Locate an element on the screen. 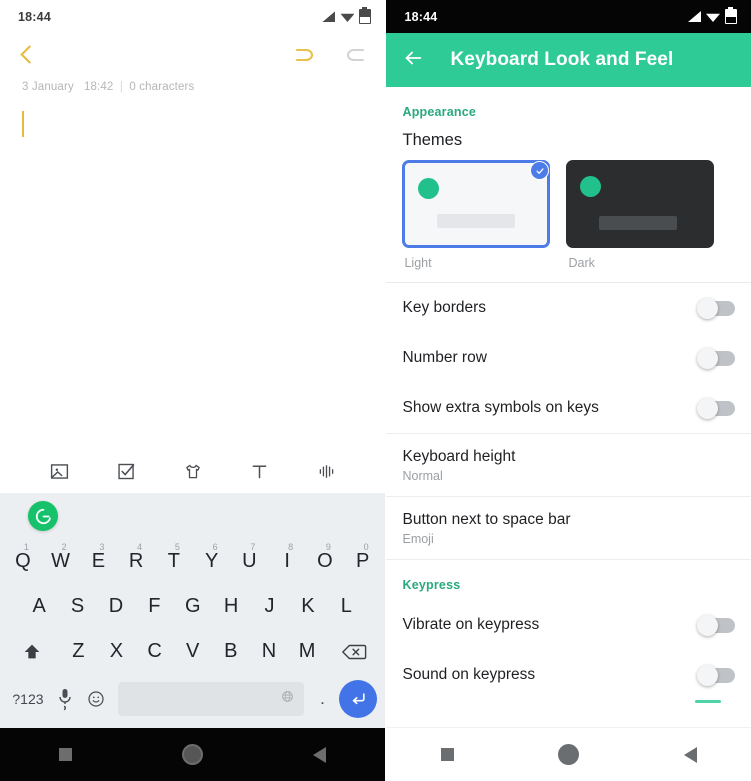  setting-row-key-borders: Key borders is located at coordinates (568, 308).